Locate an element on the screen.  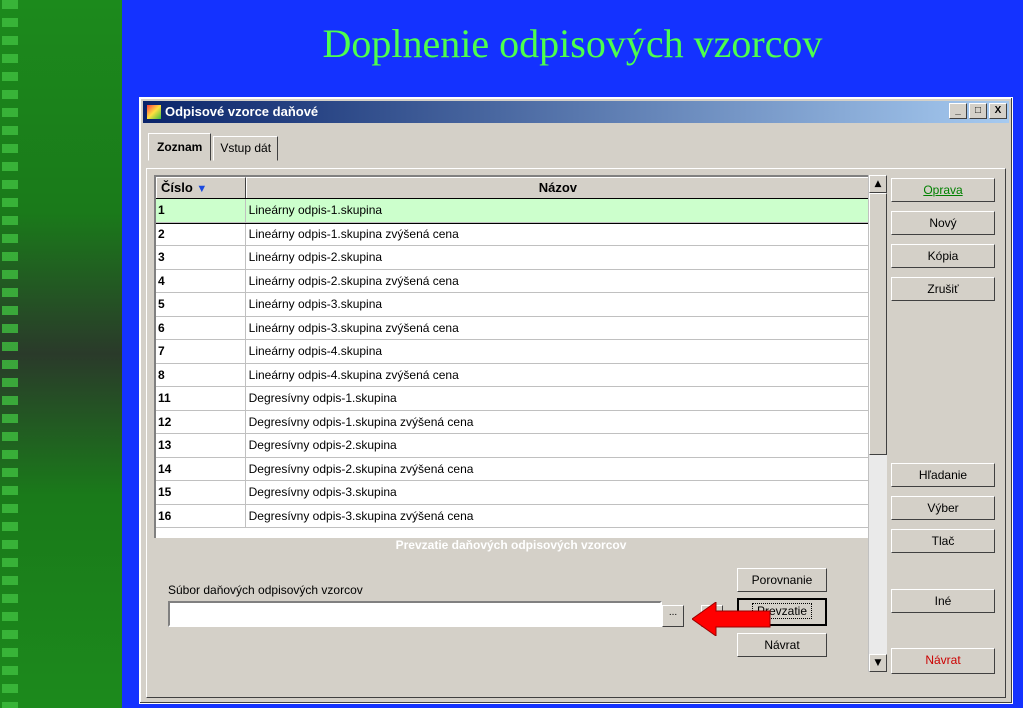
cell-cislo: 6 is located at coordinates (201, 327).